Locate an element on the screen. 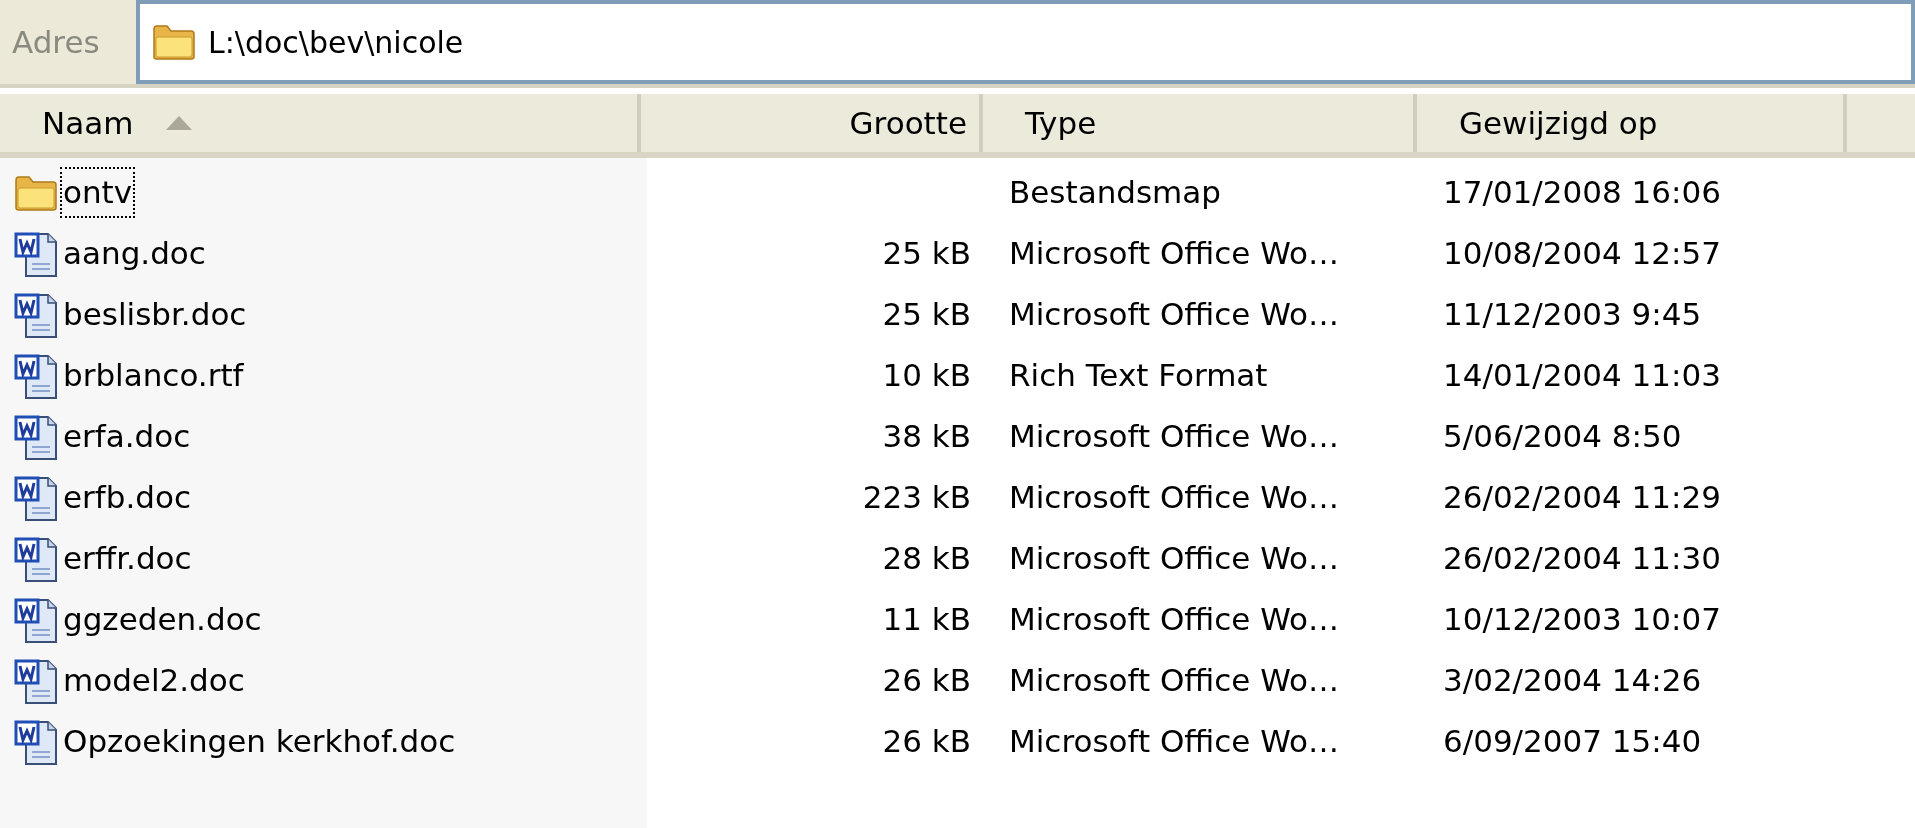 This screenshot has width=1915, height=828. file-type: Rich Text Format is located at coordinates (1138, 375).